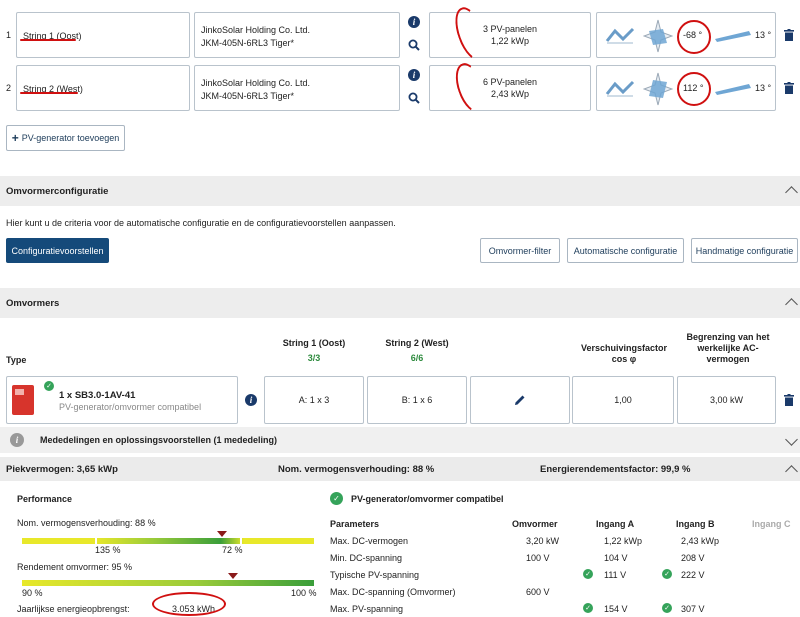  Describe the element at coordinates (616, 558) in the screenshot. I see `input-a-value: 104 V` at that location.